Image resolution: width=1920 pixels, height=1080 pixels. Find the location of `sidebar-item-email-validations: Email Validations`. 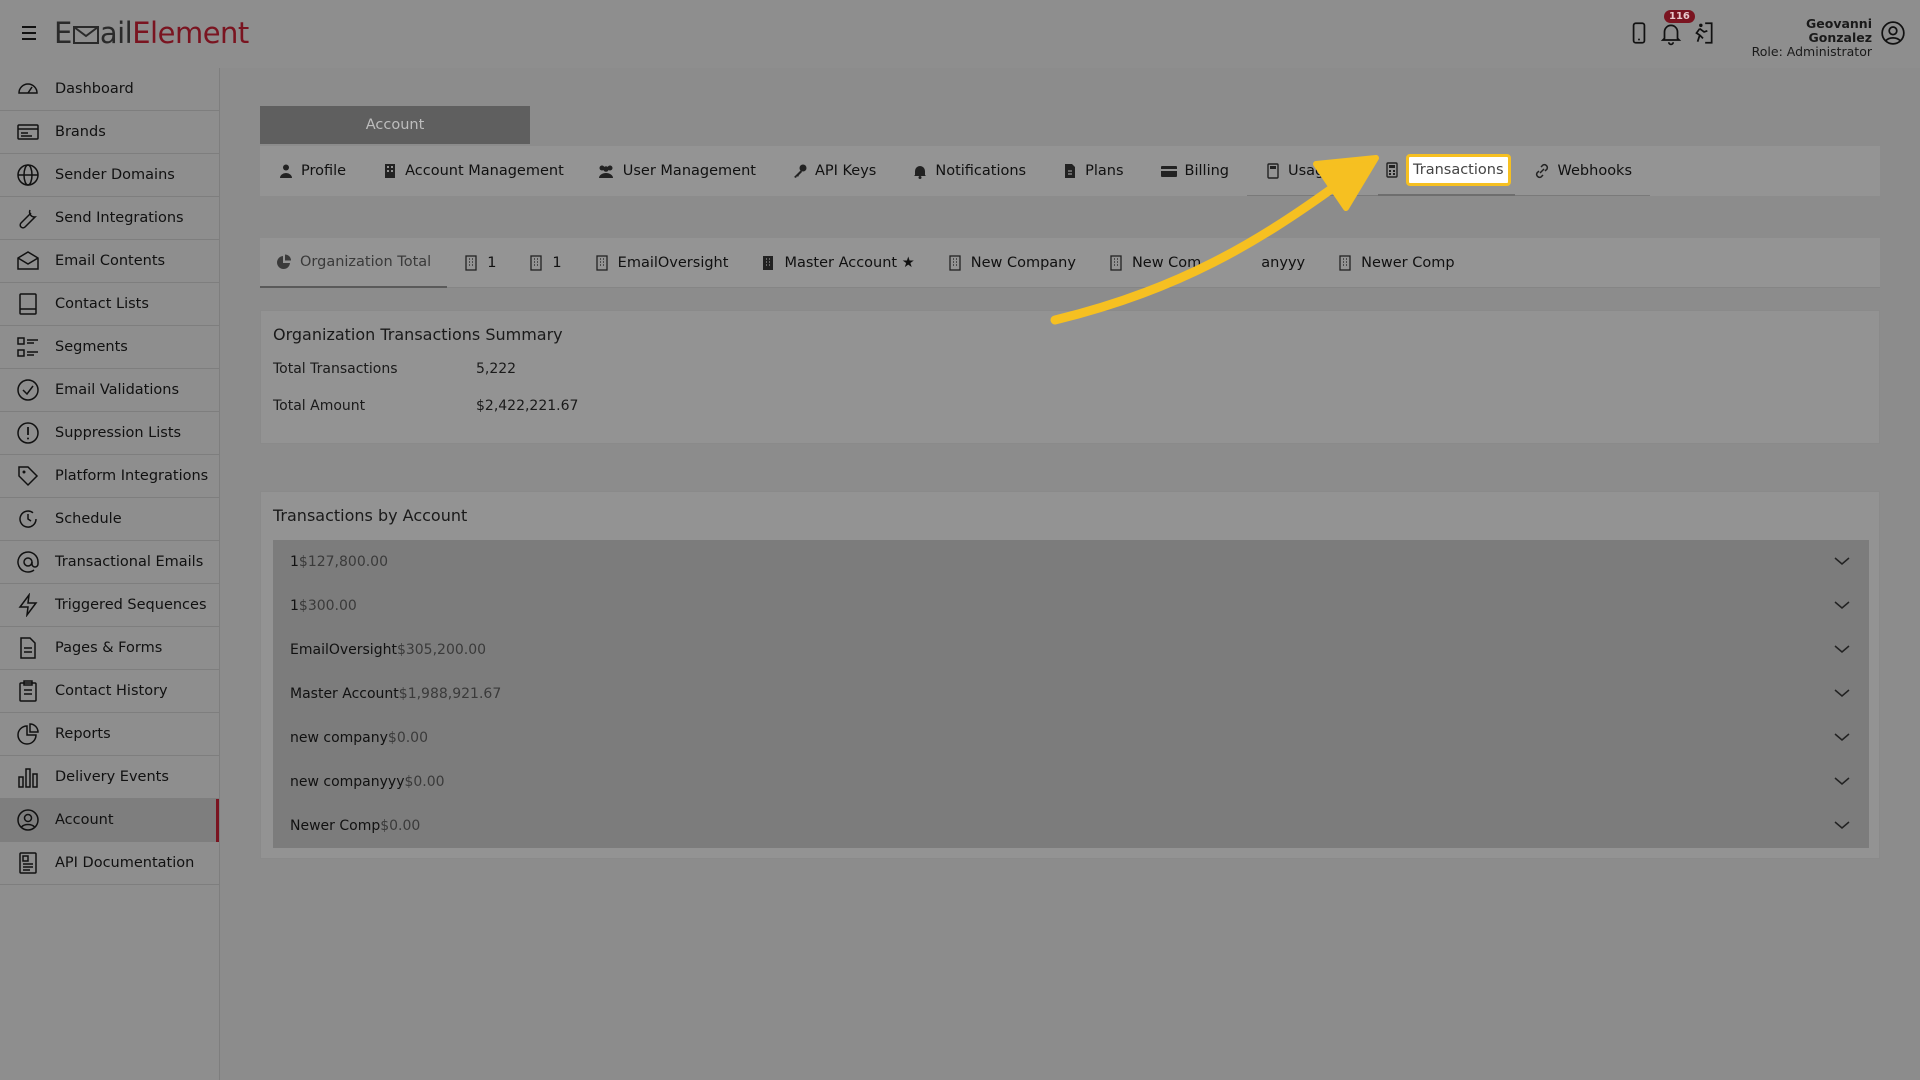

sidebar-item-email-validations: Email Validations is located at coordinates (109, 390).